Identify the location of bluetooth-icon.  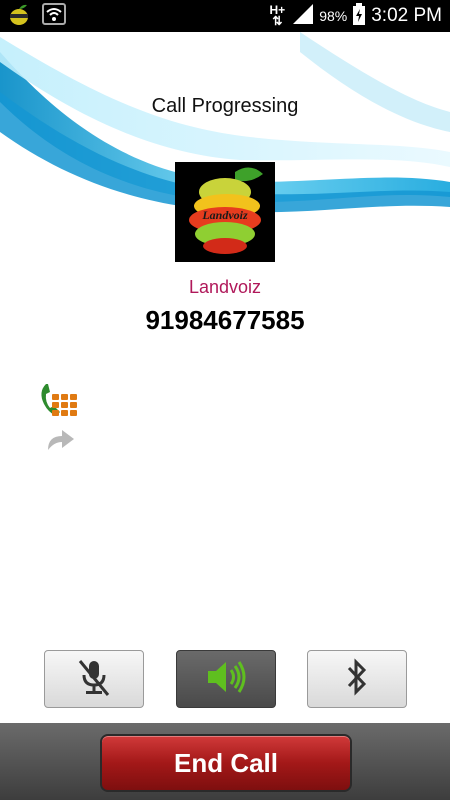
(357, 679).